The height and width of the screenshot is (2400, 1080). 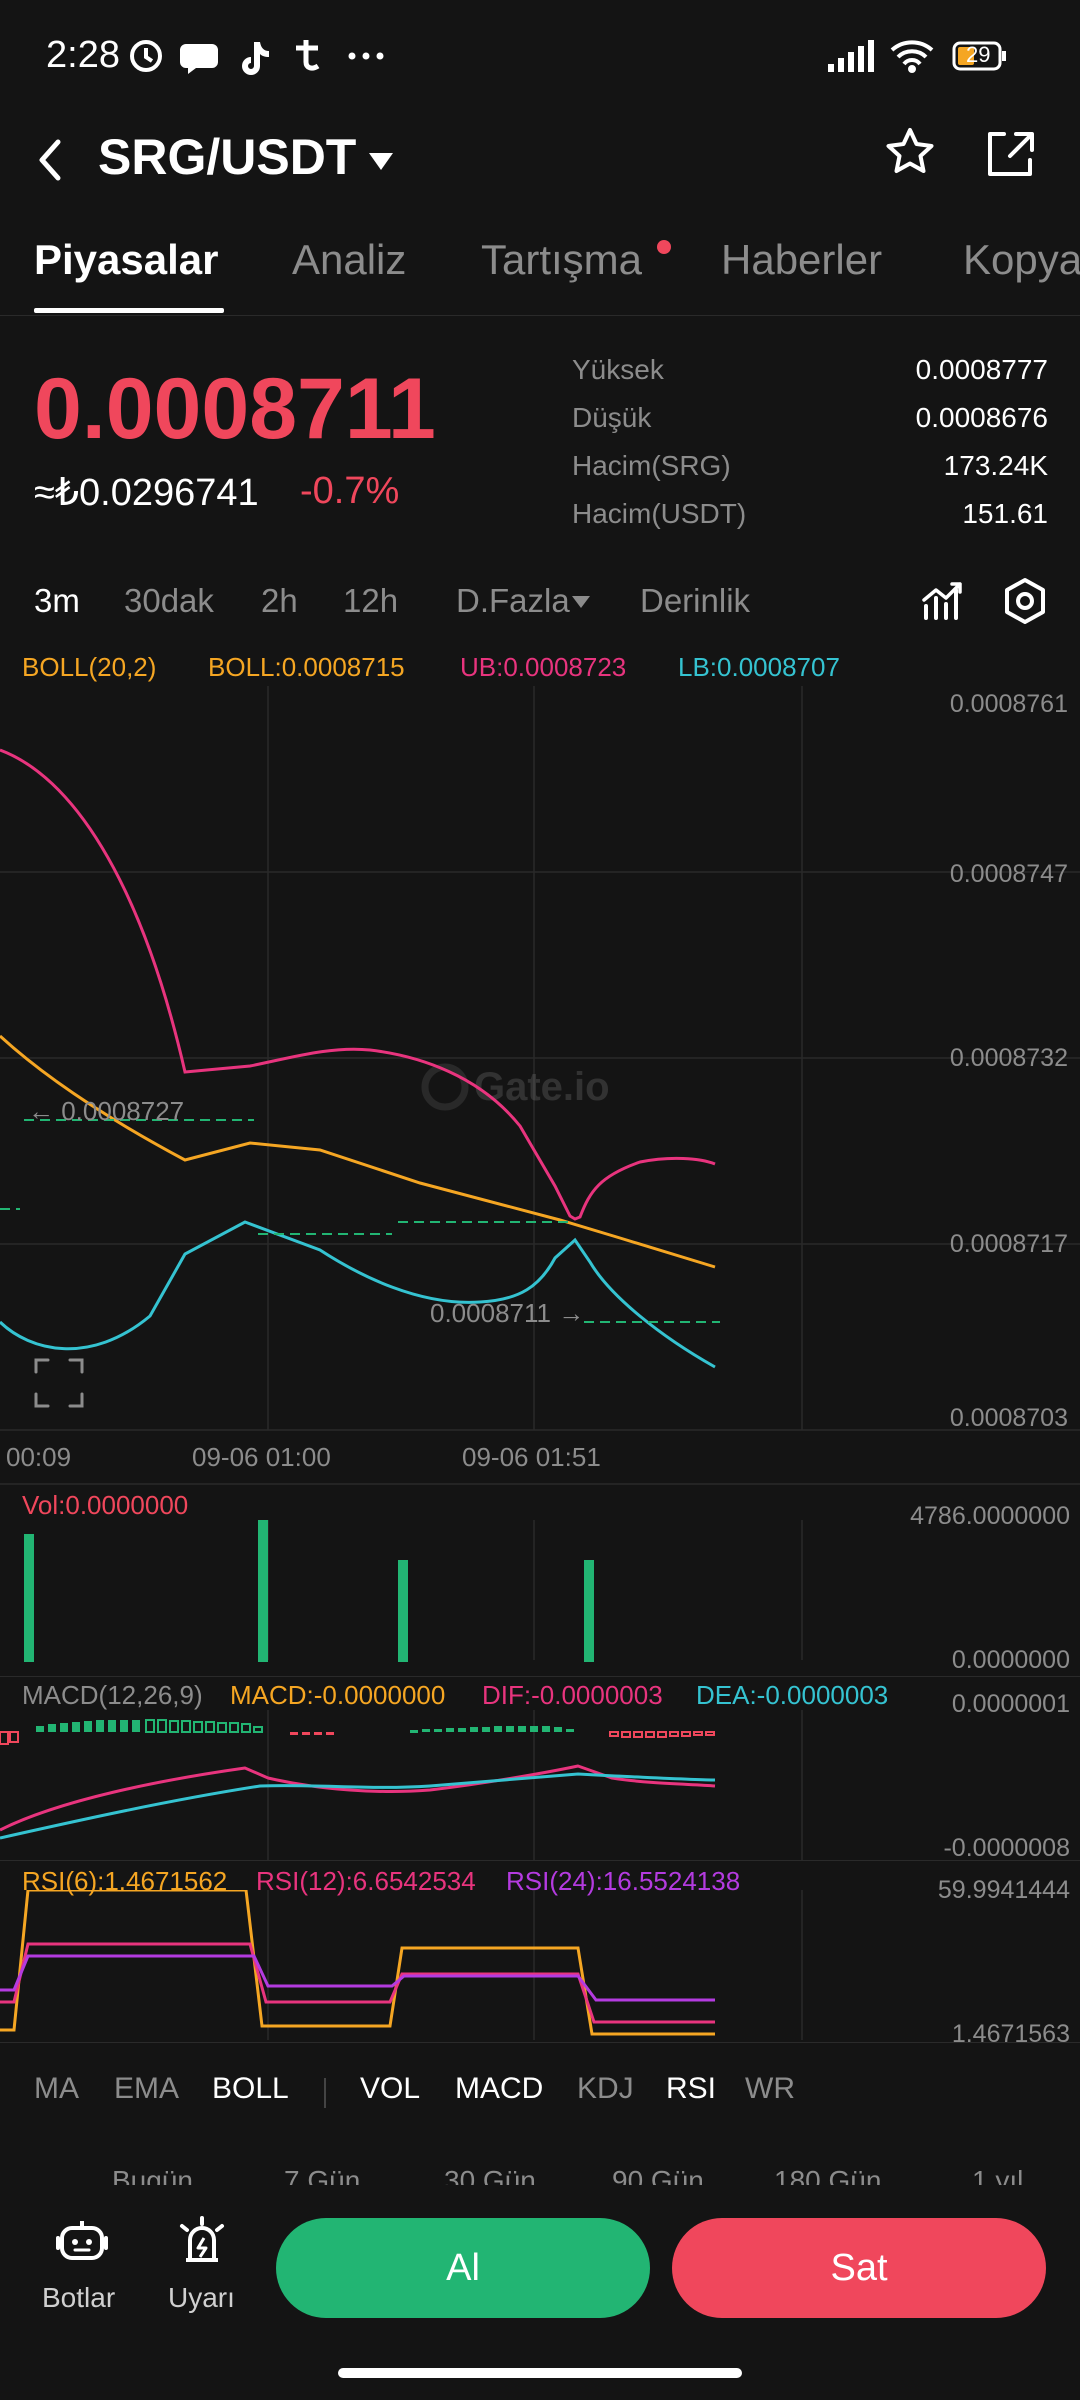 What do you see at coordinates (106, 1111) in the screenshot?
I see `high-marker-label: ← 0.0008727` at bounding box center [106, 1111].